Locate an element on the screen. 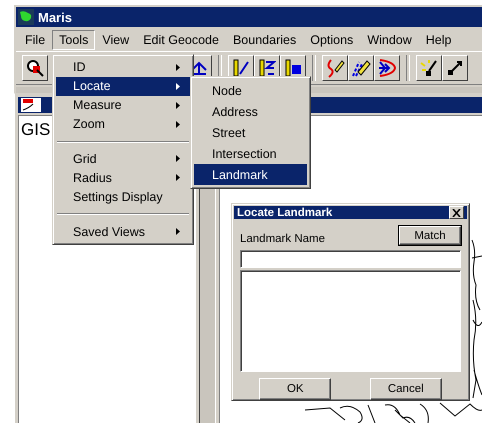 The height and width of the screenshot is (423, 482). dialog-title: Locate Landmark is located at coordinates (284, 212).